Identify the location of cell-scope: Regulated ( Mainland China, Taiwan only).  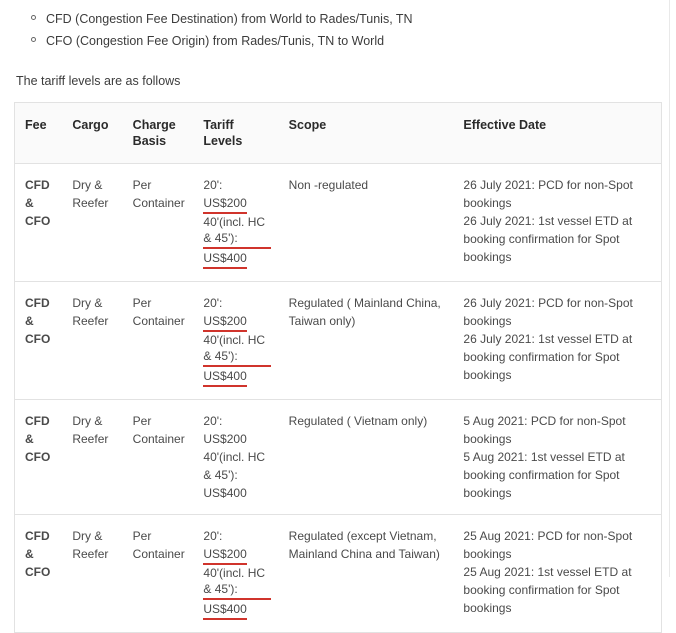
(366, 340).